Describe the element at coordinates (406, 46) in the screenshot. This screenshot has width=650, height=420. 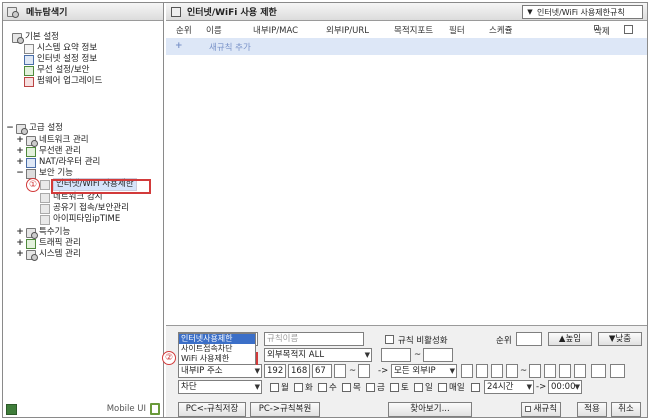
I see `new-rule-row: + 새규칙 추가` at that location.